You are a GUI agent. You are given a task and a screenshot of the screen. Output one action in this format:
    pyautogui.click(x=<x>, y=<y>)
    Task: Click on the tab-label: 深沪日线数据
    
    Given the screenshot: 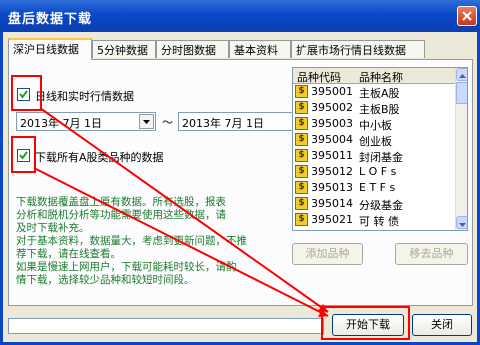 What is the action you would take?
    pyautogui.click(x=46, y=49)
    